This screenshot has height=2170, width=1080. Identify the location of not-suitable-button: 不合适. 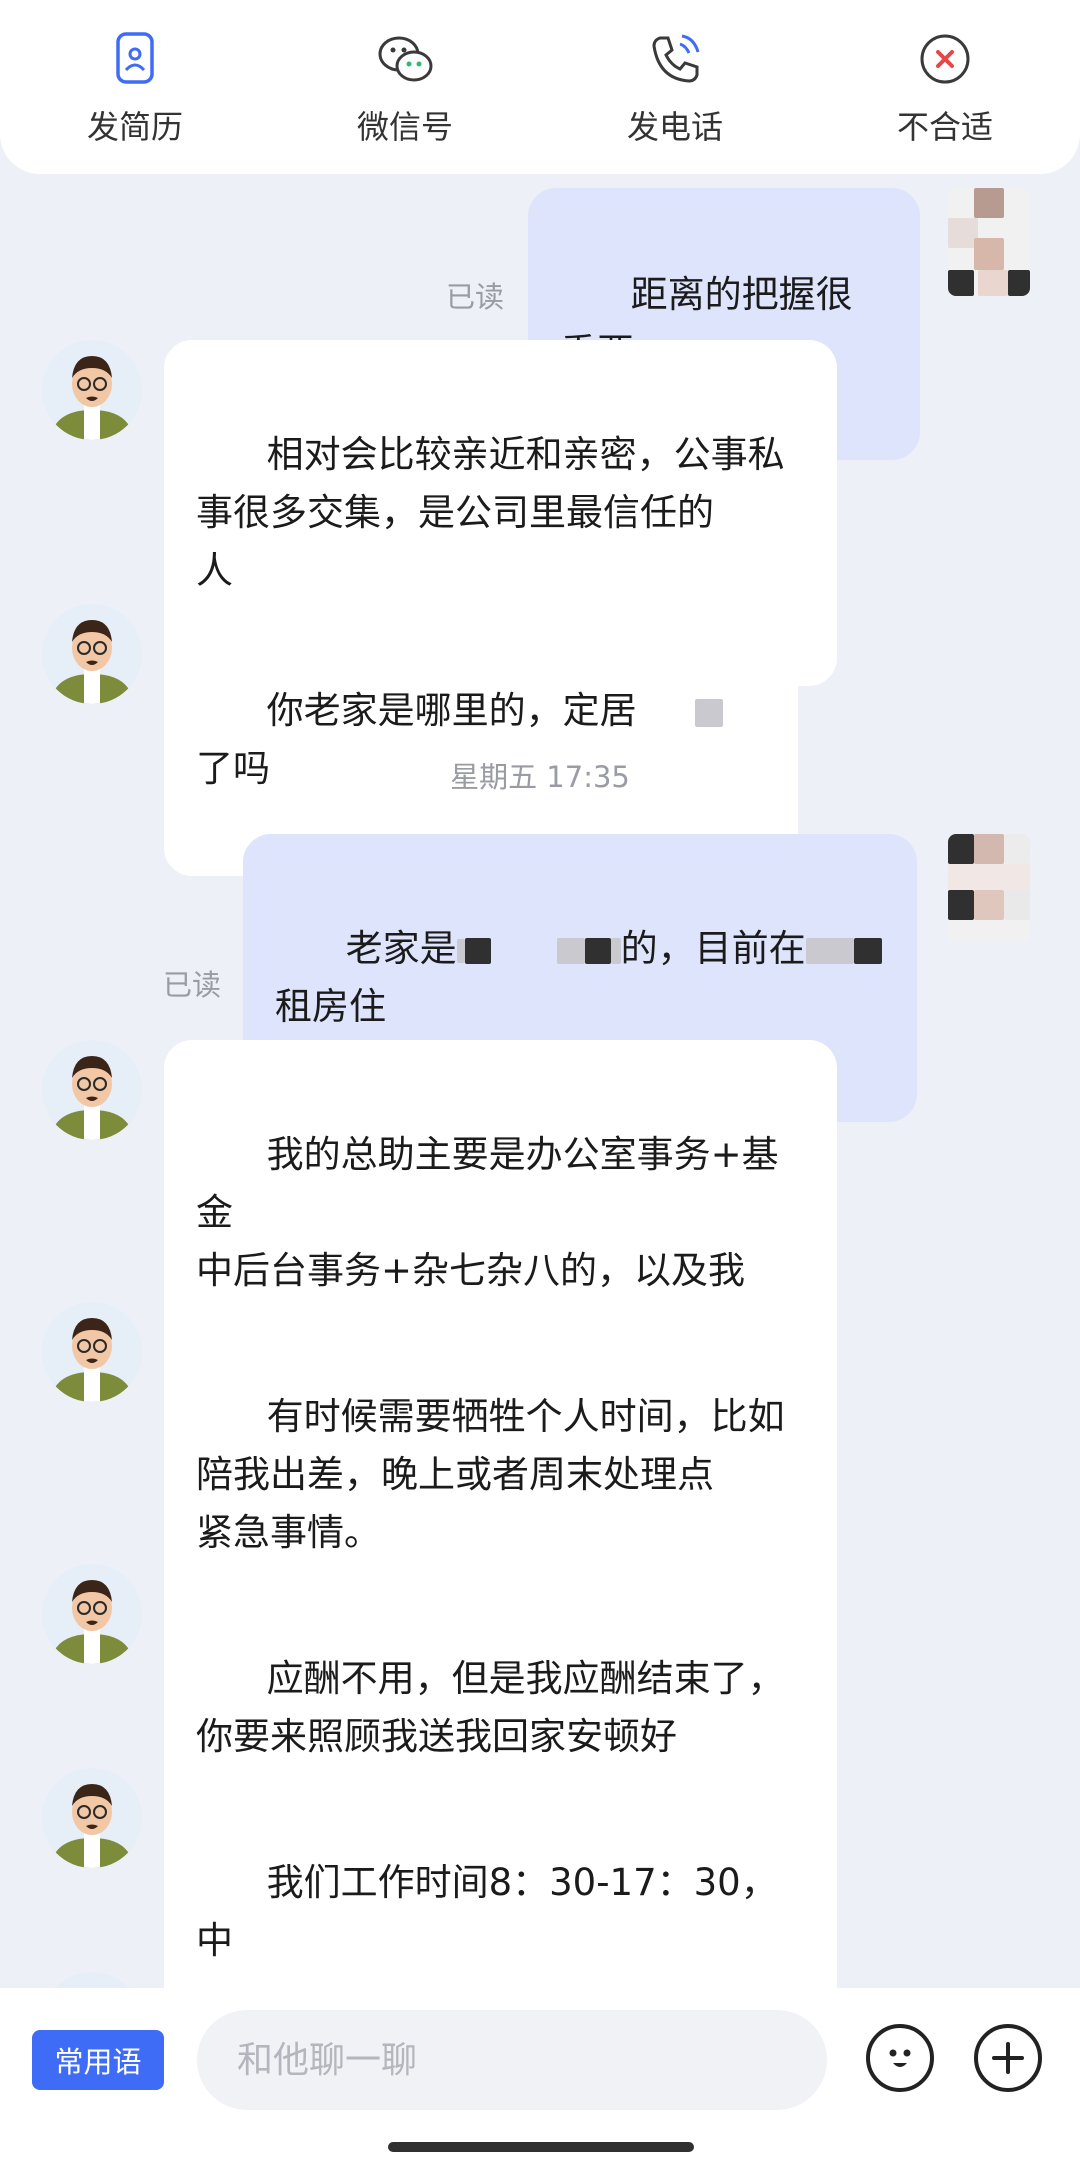
(945, 88).